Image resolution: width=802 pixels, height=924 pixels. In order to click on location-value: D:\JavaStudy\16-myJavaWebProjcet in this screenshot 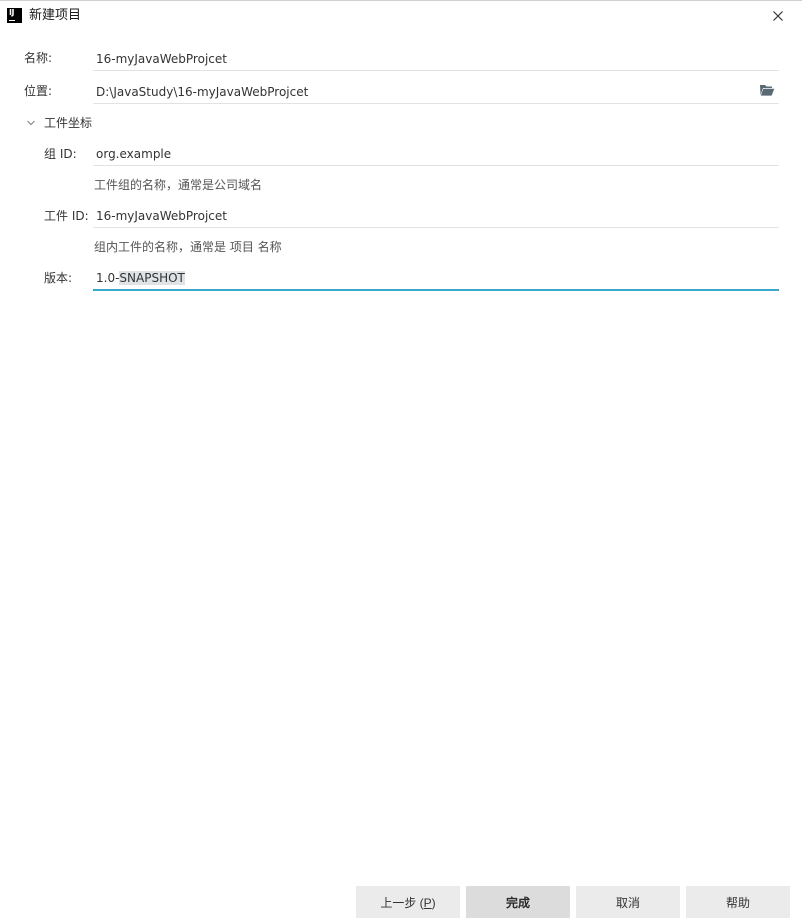, I will do `click(202, 92)`.